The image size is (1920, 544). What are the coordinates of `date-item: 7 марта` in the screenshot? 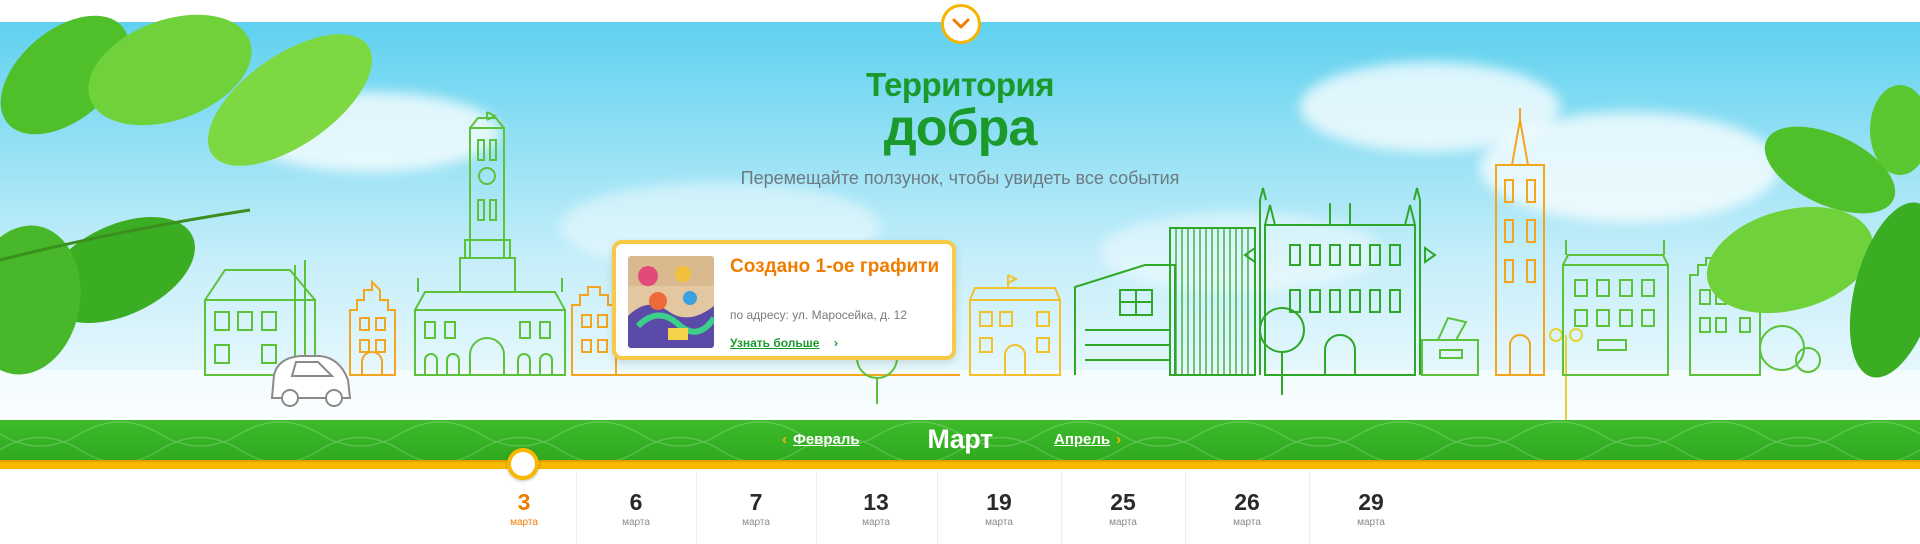 It's located at (756, 507).